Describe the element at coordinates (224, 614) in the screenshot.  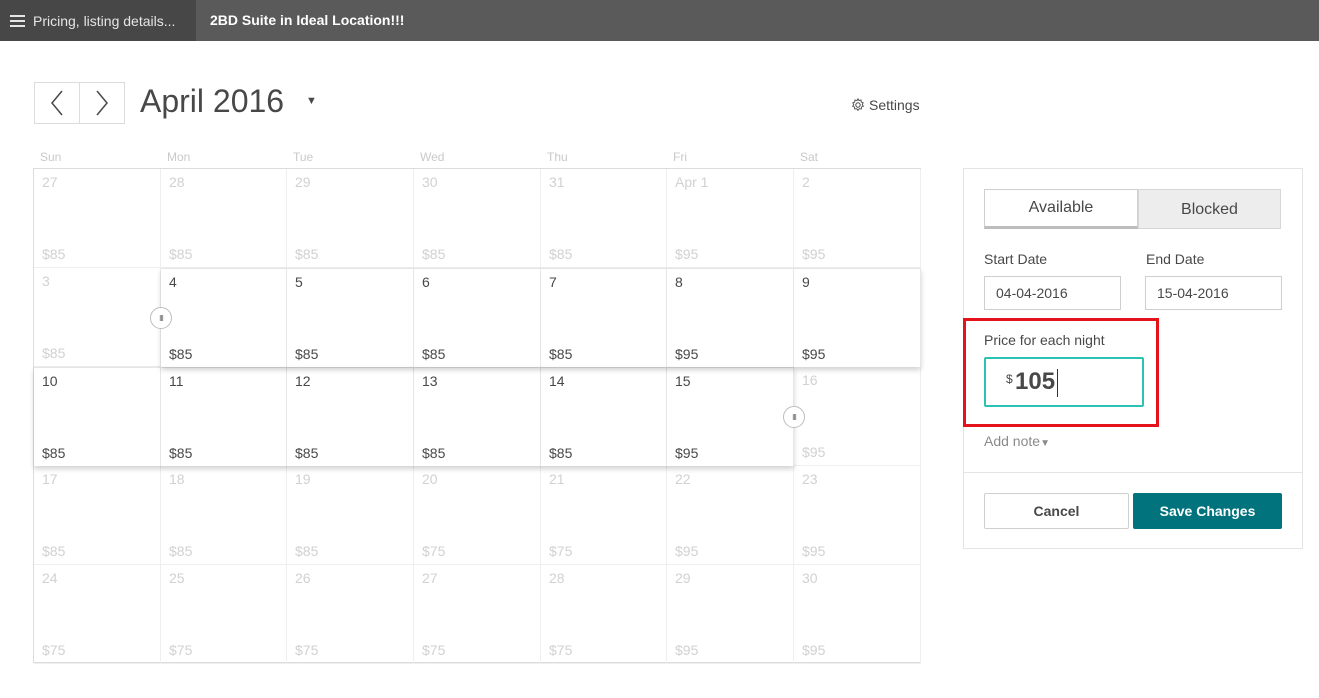
I see `calendar-day: 25 $75` at that location.